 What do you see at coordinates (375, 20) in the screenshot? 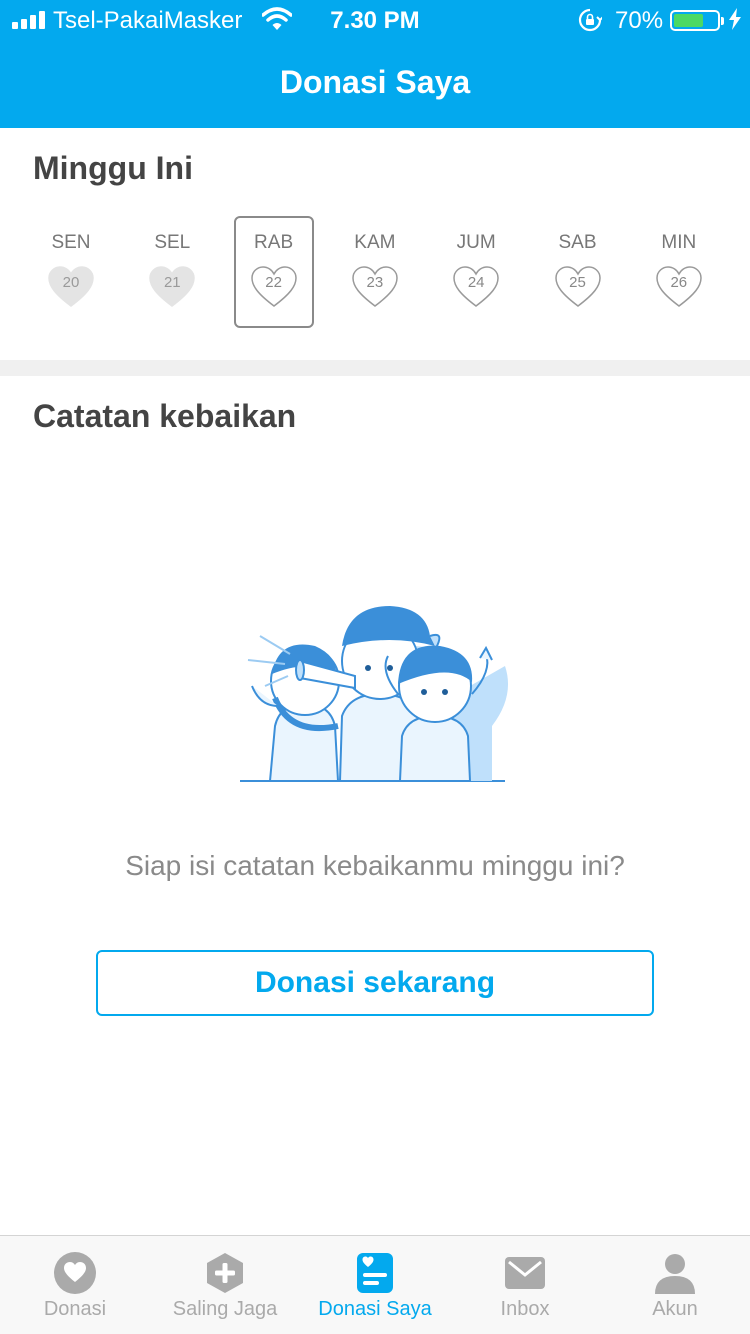
I see `status-bar: Tsel-PakaiMasker 7.30 PM 70%` at bounding box center [375, 20].